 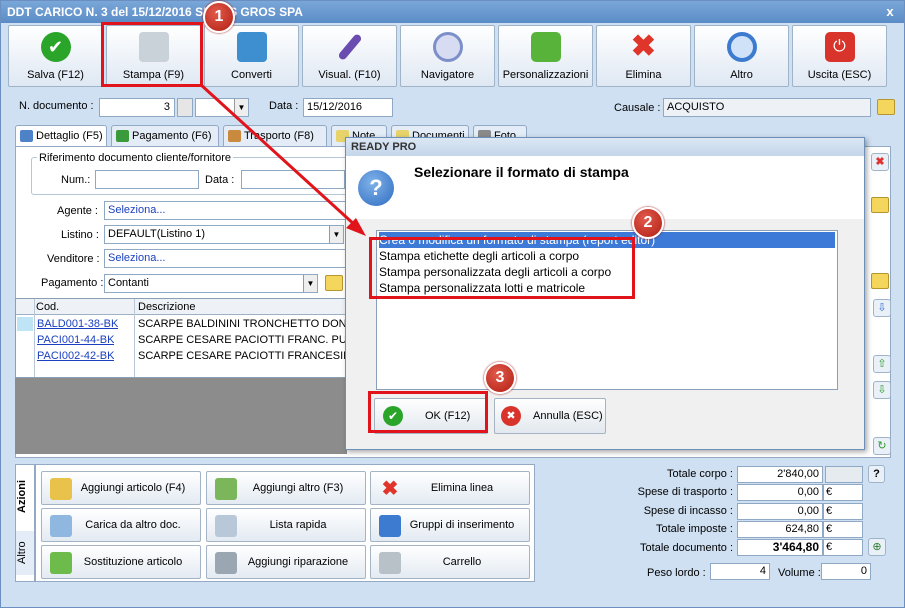 I want to click on step-badge-3: 3, so click(x=500, y=378).